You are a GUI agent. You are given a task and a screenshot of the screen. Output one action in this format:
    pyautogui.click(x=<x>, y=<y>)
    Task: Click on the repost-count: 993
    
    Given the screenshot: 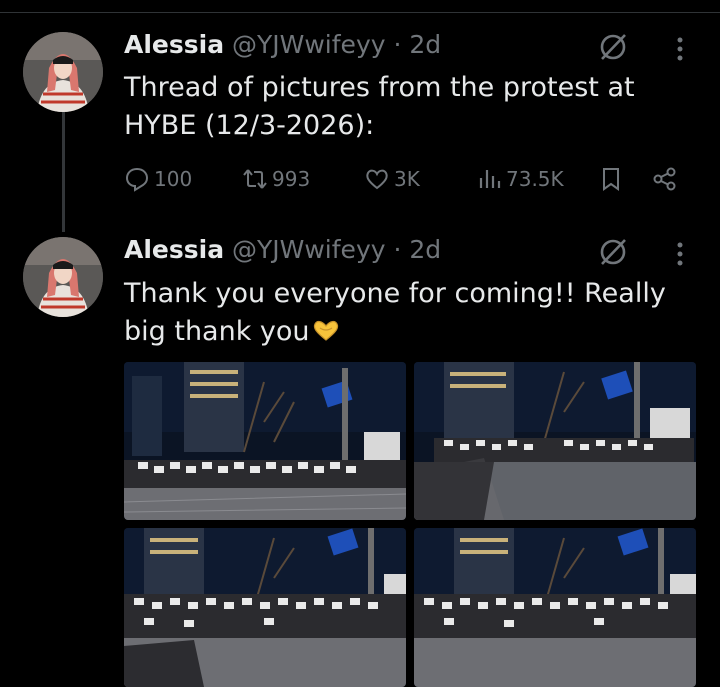 What is the action you would take?
    pyautogui.click(x=291, y=179)
    